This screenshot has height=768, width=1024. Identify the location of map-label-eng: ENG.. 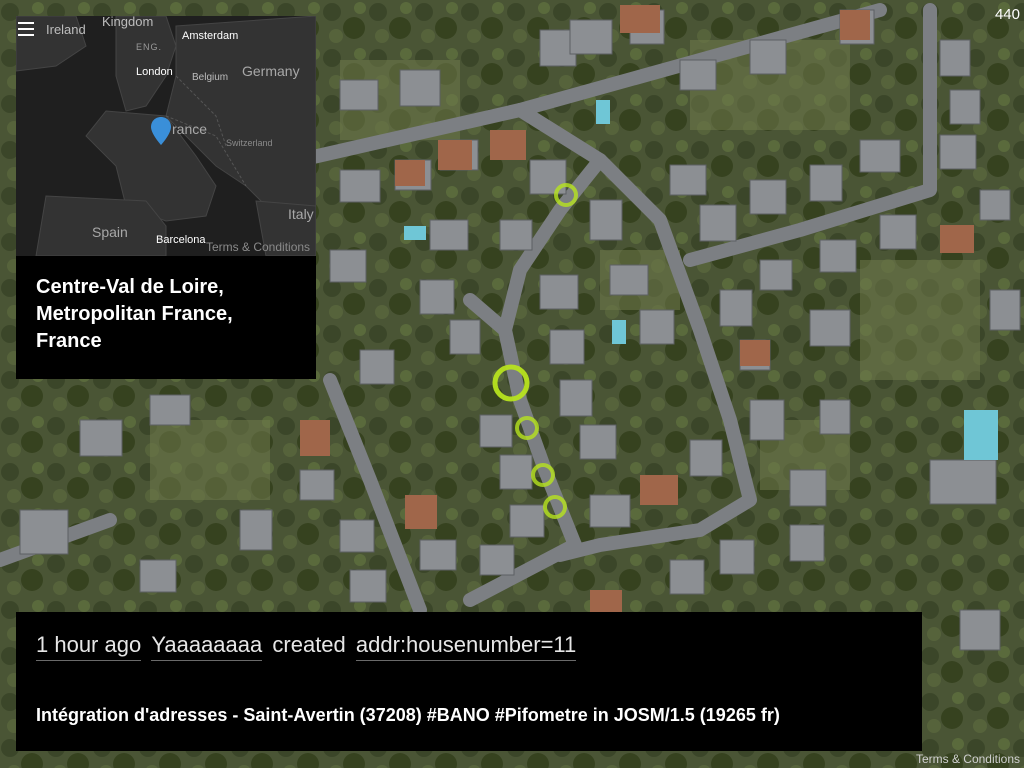
(149, 47).